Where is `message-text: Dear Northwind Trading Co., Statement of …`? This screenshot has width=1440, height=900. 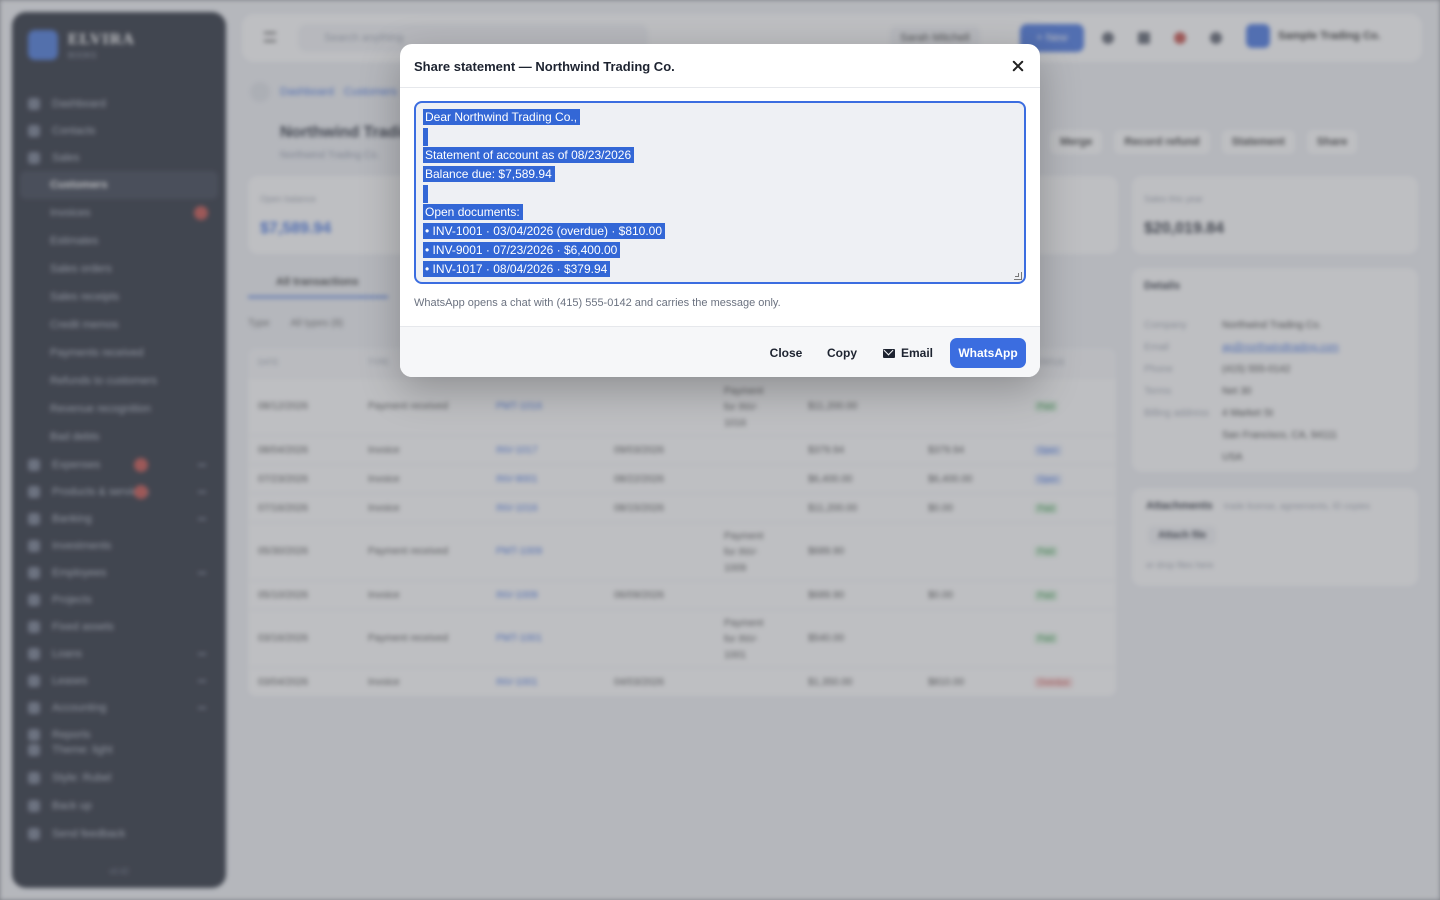 message-text: Dear Northwind Trading Co., Statement of … is located at coordinates (720, 194).